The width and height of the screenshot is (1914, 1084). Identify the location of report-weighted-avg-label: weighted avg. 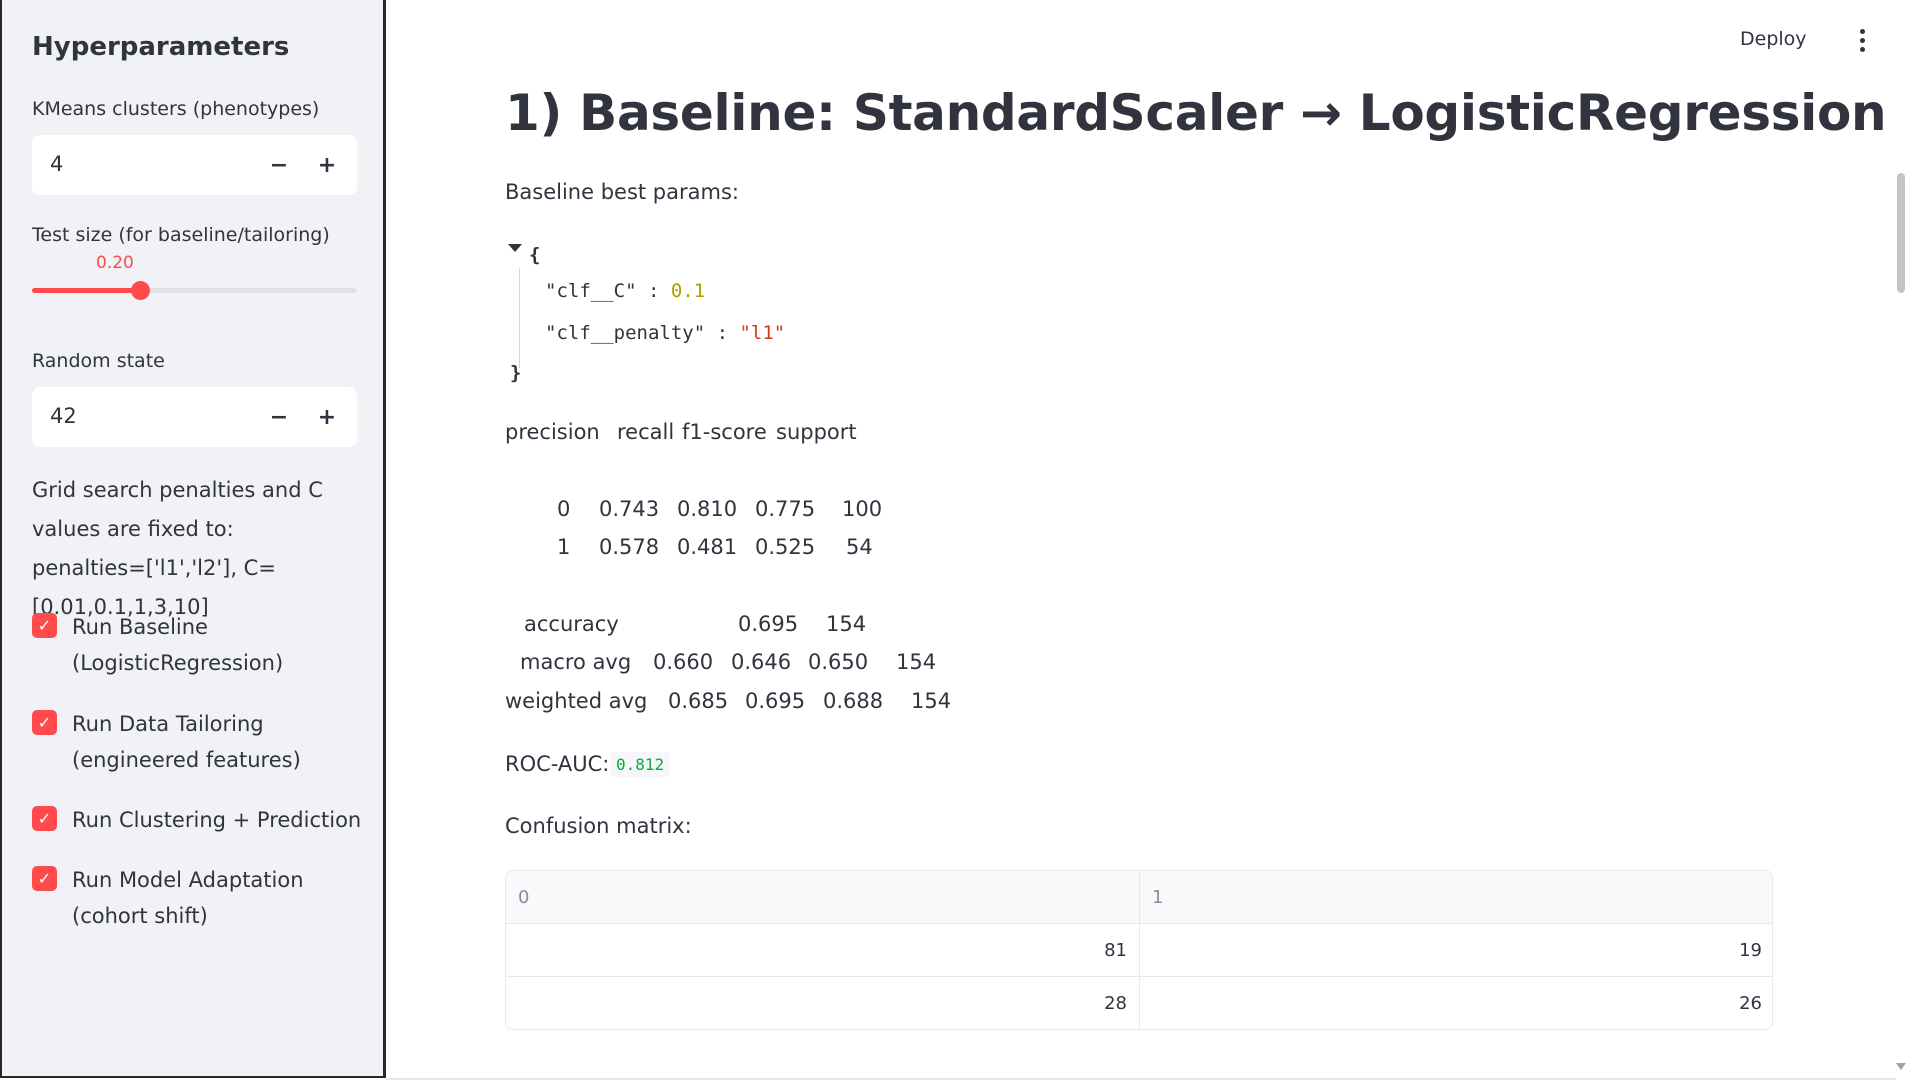
(576, 701).